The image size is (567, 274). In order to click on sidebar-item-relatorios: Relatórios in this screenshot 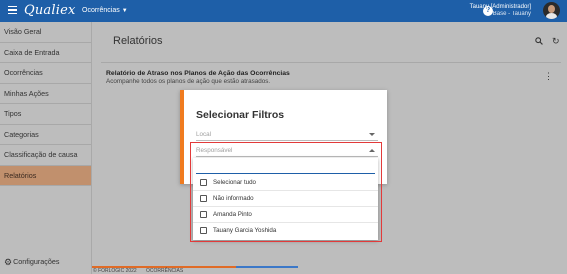, I will do `click(45, 175)`.